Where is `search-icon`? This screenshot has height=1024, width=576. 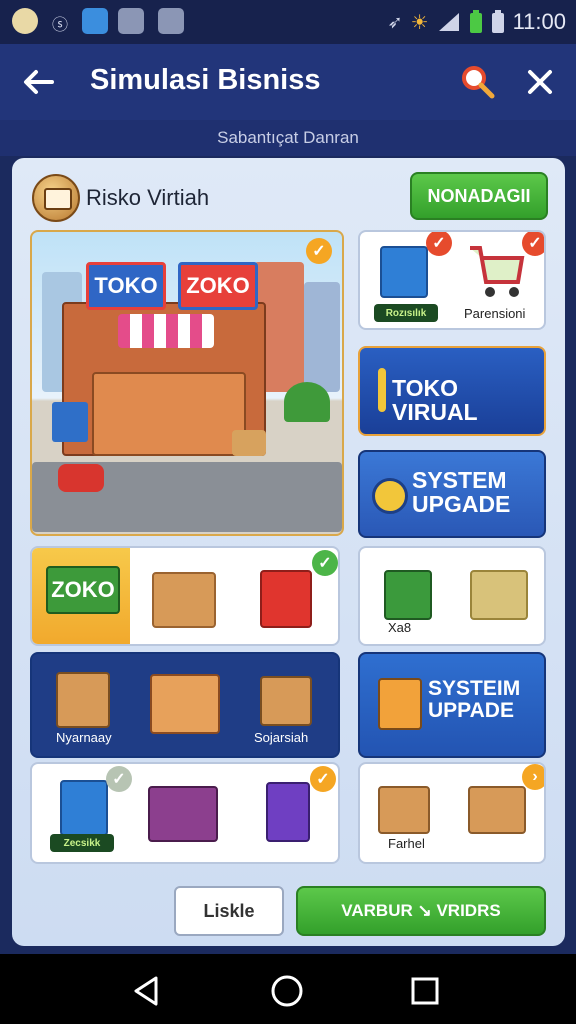 search-icon is located at coordinates (478, 82).